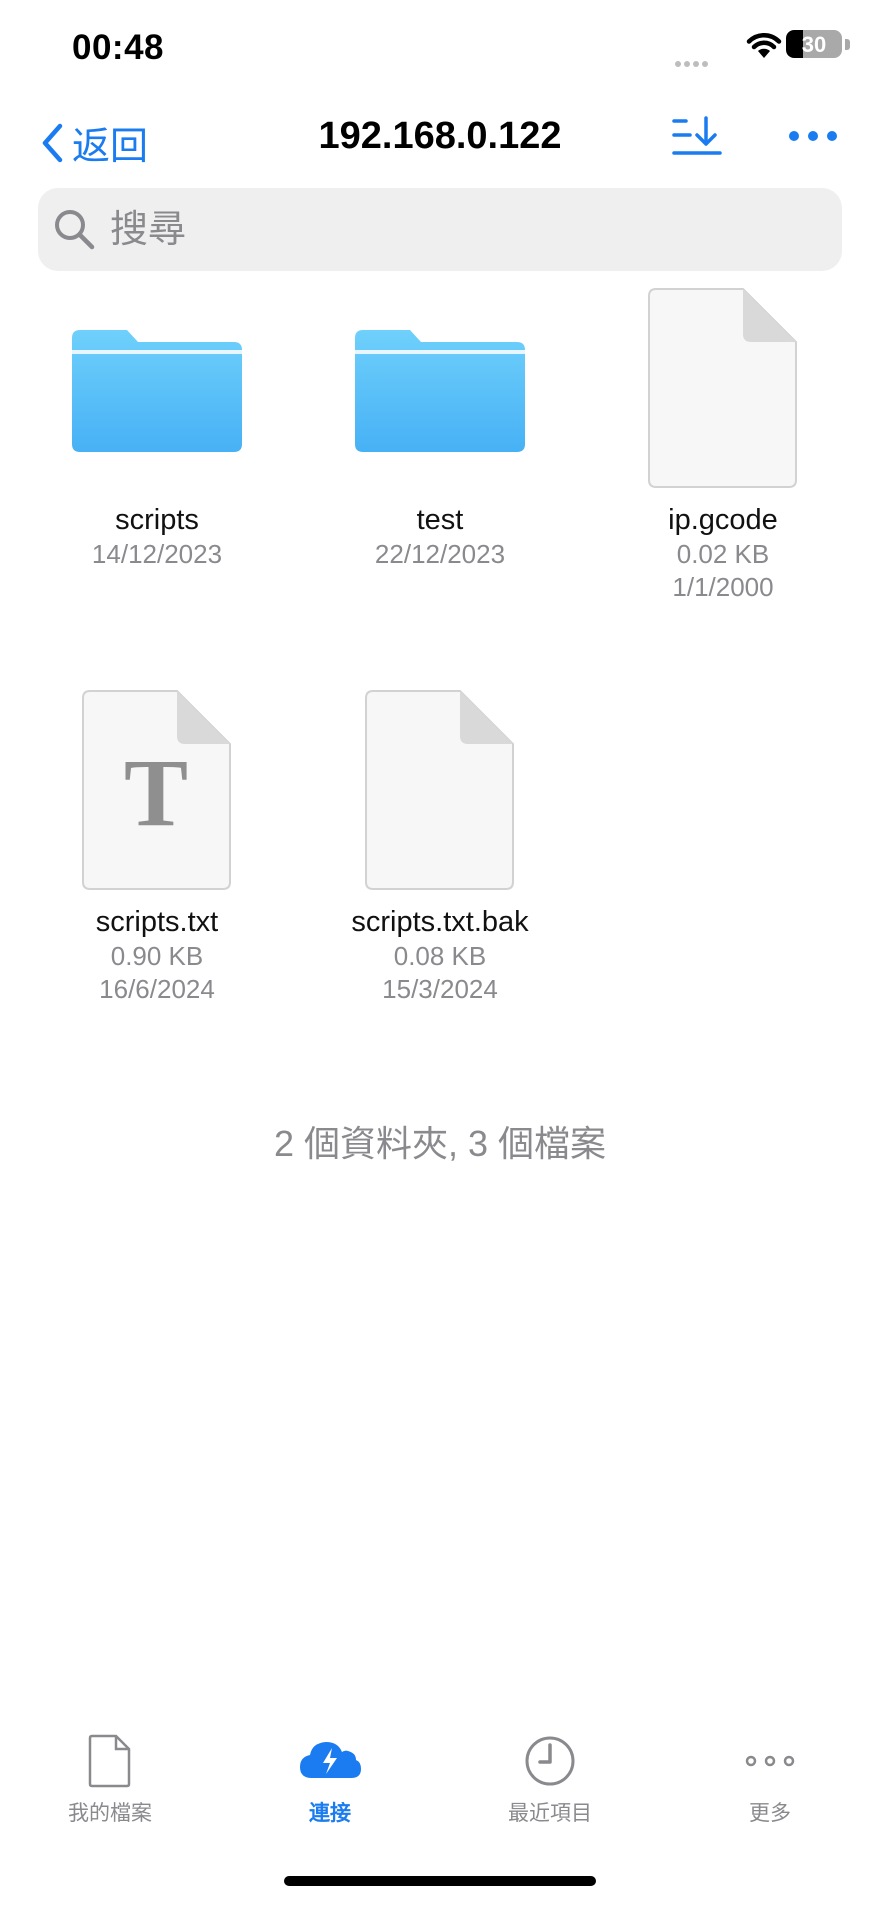 The image size is (880, 1905). I want to click on tab-label: 我的檔案, so click(110, 1813).